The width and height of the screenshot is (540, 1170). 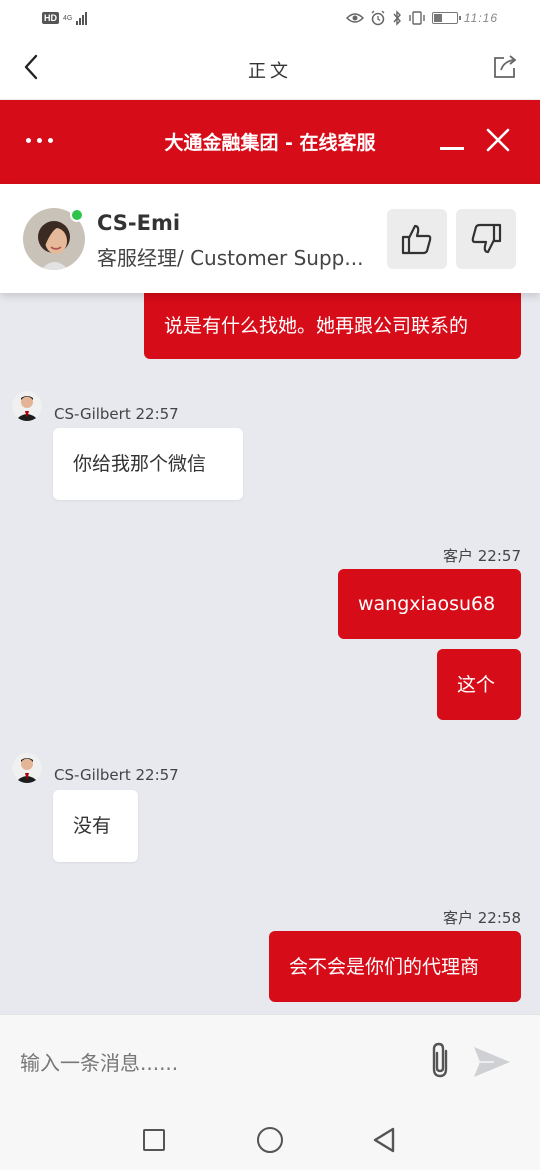 I want to click on chat-title: 大通金融集团 - 在线客服, so click(x=270, y=143).